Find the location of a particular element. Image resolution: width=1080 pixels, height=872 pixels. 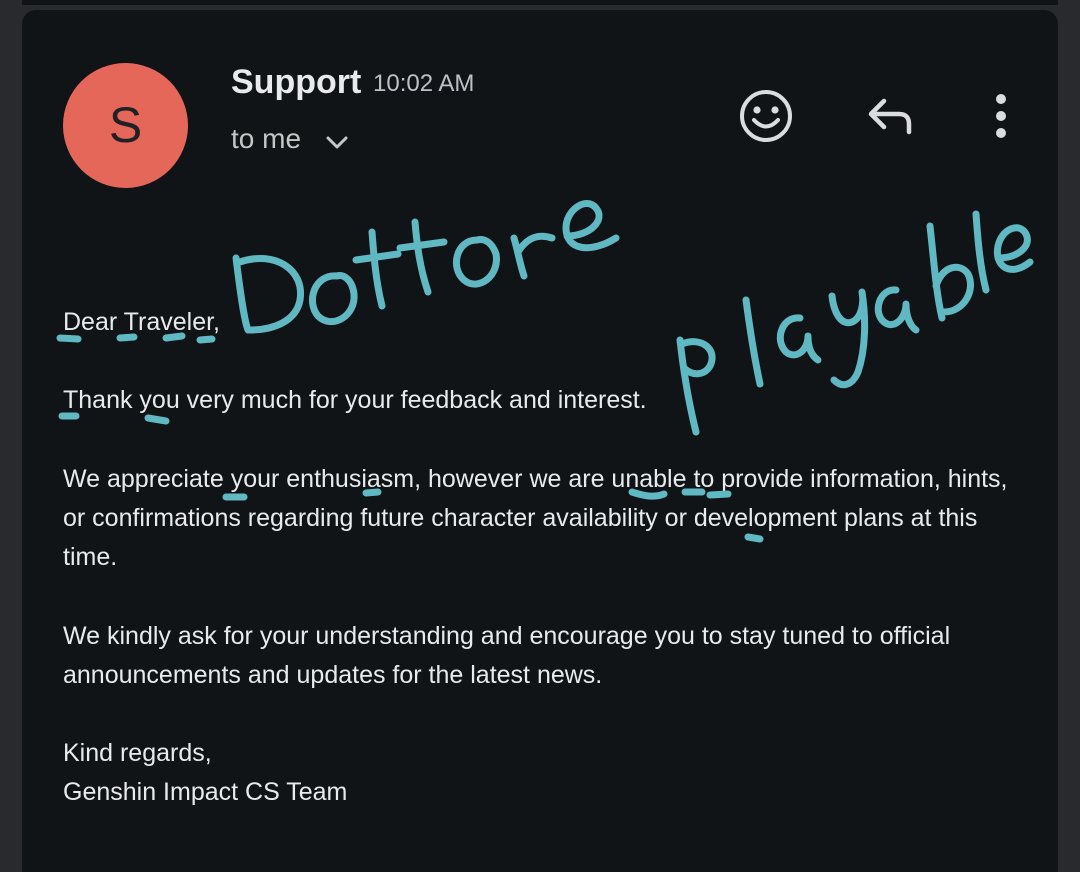

chevron-down-icon is located at coordinates (337, 142).